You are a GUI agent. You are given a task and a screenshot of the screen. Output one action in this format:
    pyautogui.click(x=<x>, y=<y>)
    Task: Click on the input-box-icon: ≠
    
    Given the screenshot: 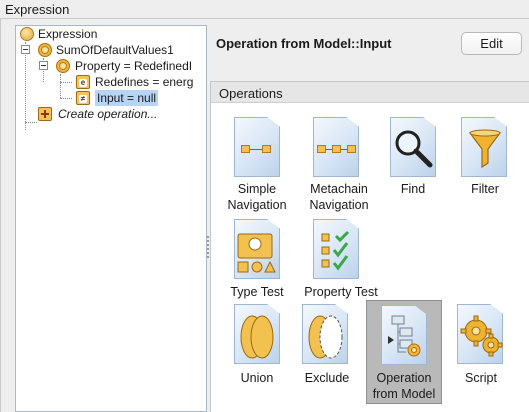 What is the action you would take?
    pyautogui.click(x=83, y=98)
    